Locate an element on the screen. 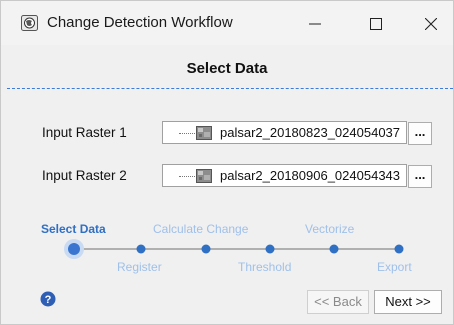 The width and height of the screenshot is (454, 325). step-node-threshold is located at coordinates (270, 249).